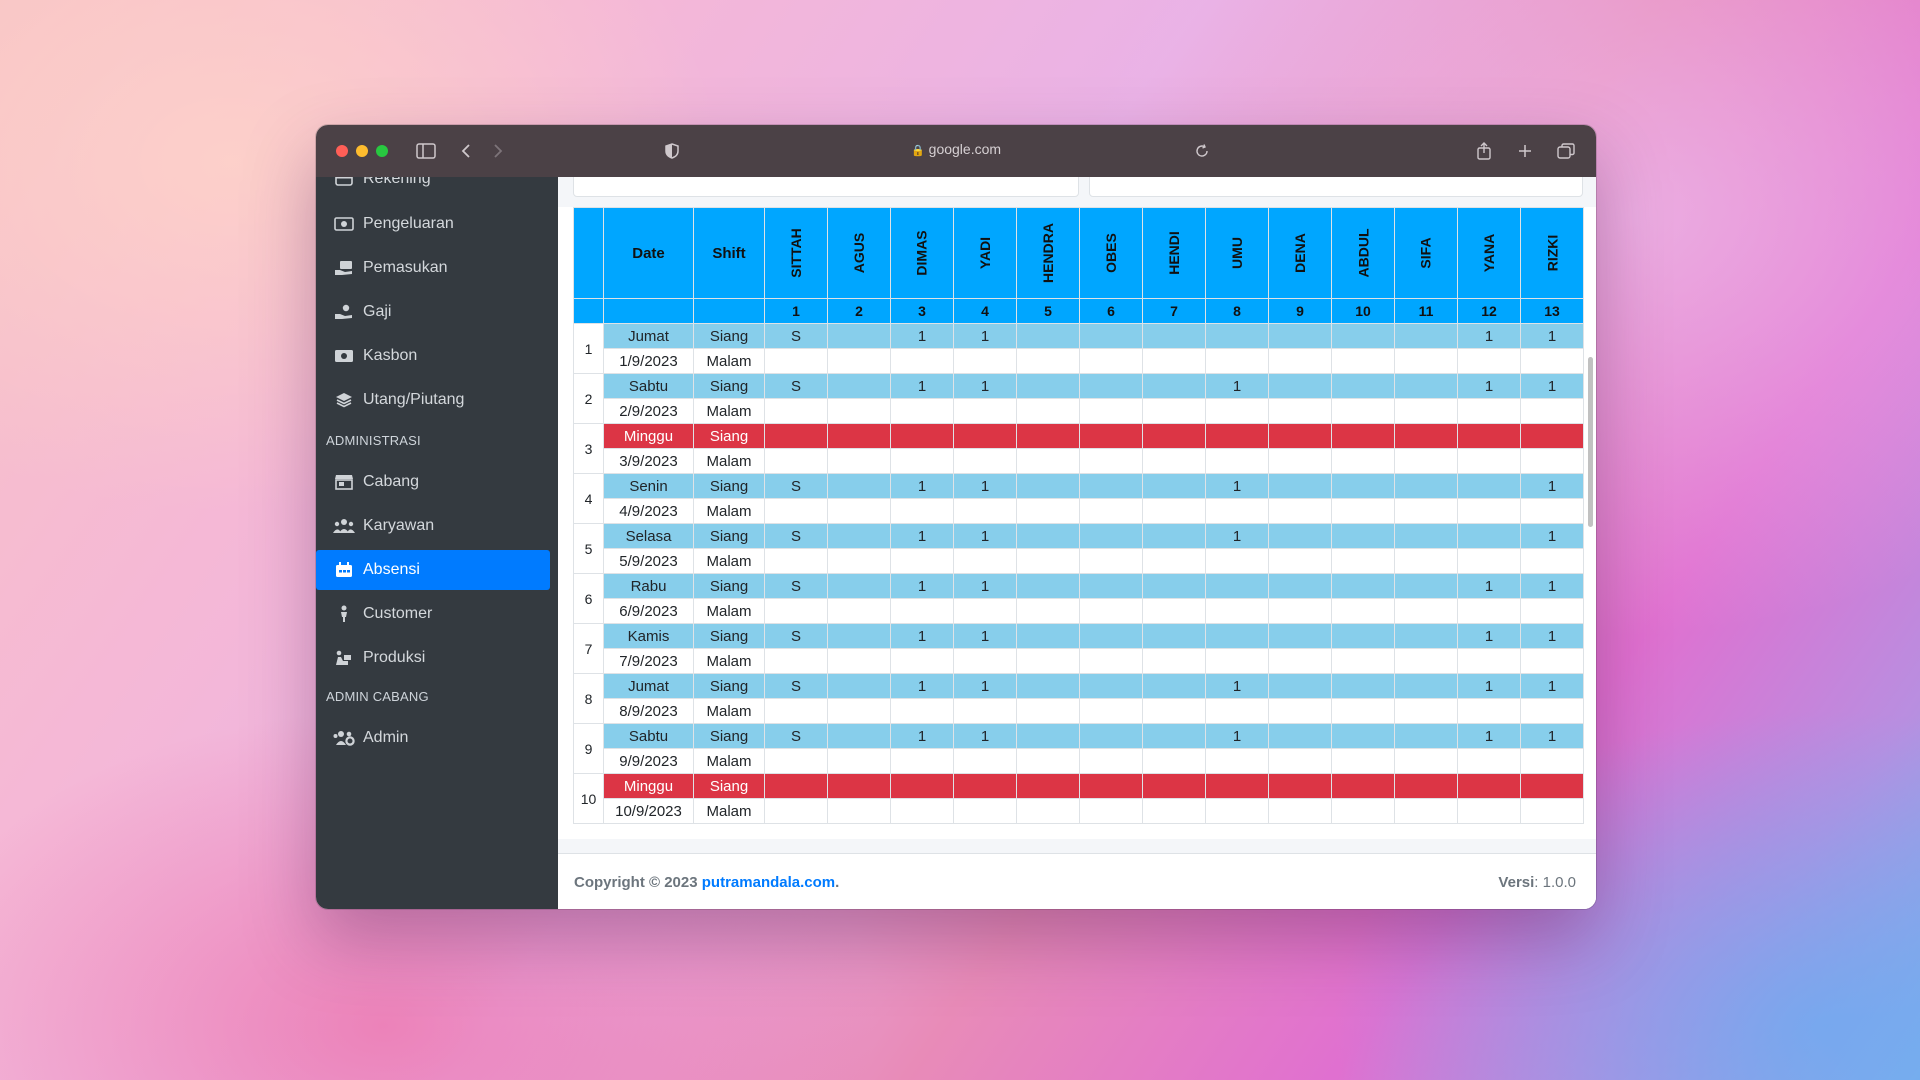 Image resolution: width=1920 pixels, height=1080 pixels. Describe the element at coordinates (434, 356) in the screenshot. I see `sidebar-item-kasbon: Kasbon` at that location.